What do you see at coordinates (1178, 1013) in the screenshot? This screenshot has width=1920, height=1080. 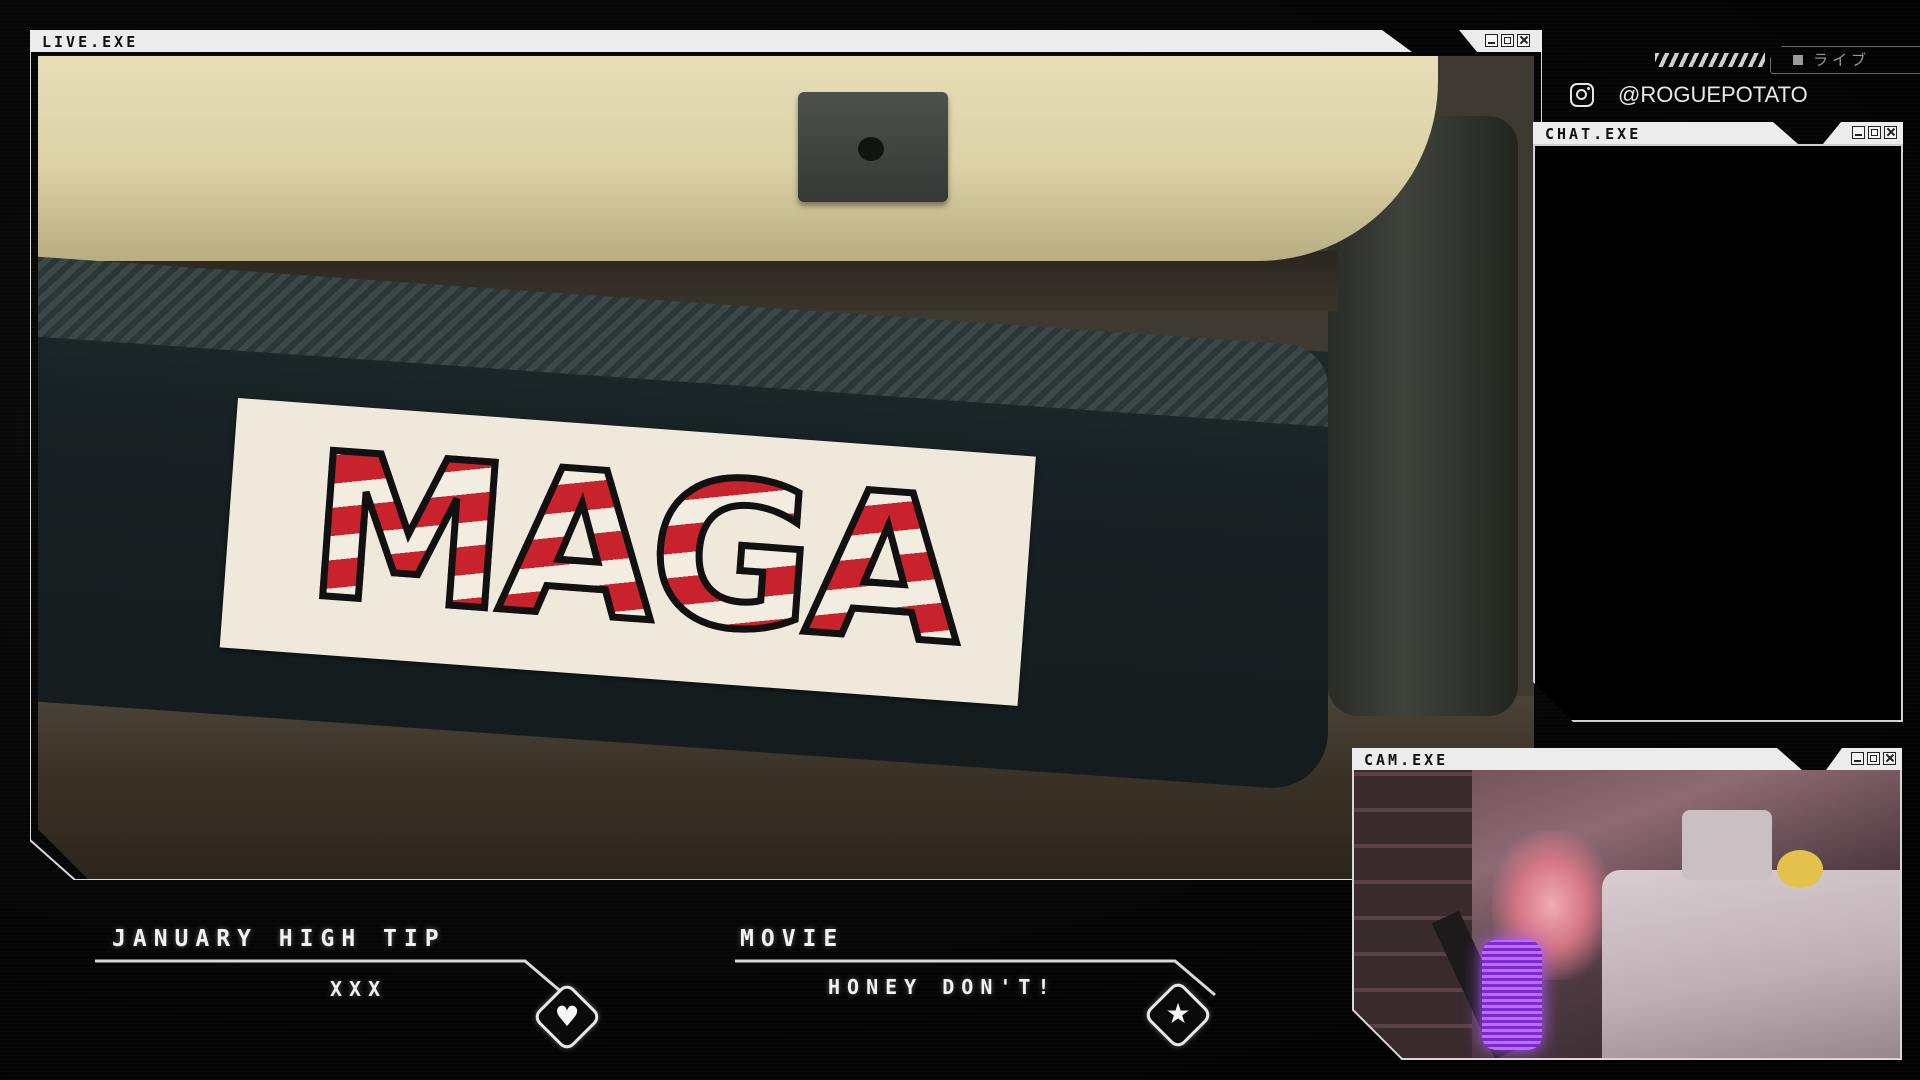 I see `star-icon: ★` at bounding box center [1178, 1013].